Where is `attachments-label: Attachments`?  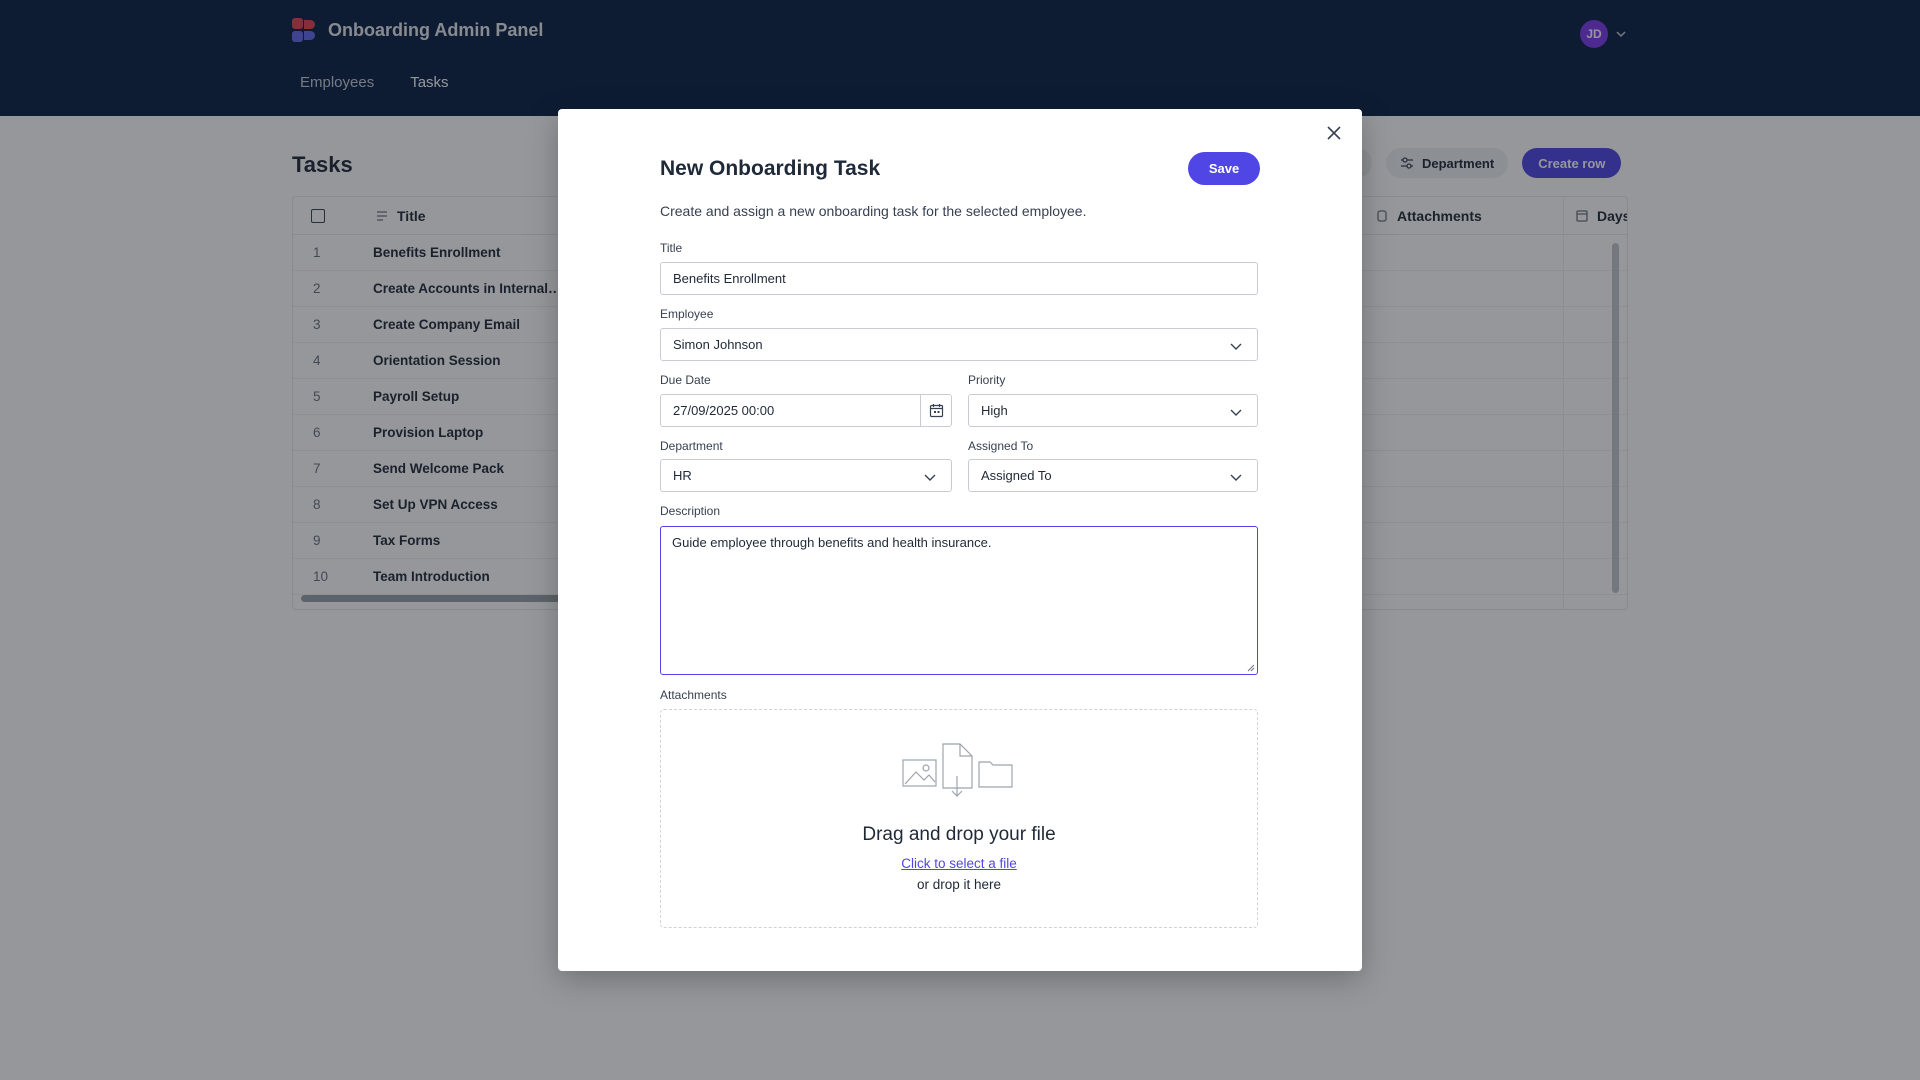 attachments-label: Attachments is located at coordinates (693, 695).